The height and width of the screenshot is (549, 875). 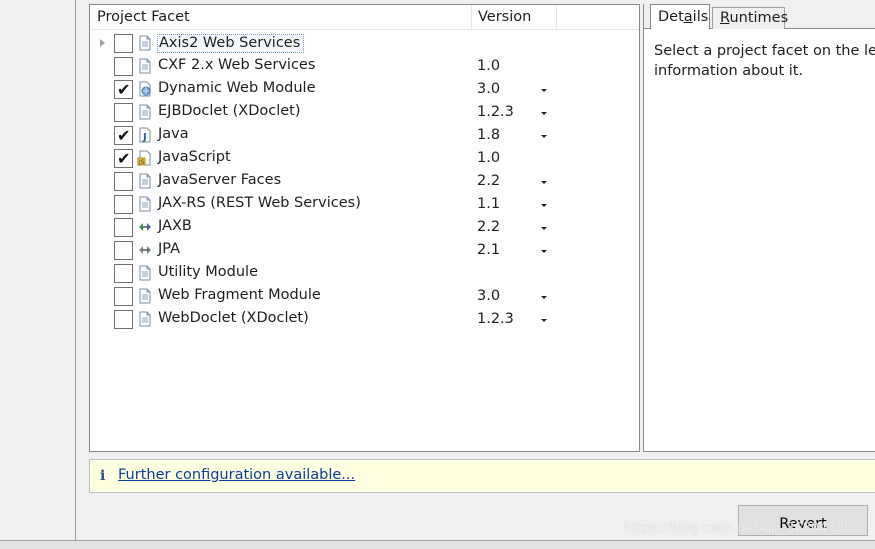 I want to click on tab-details-mnemonic: a, so click(x=688, y=17).